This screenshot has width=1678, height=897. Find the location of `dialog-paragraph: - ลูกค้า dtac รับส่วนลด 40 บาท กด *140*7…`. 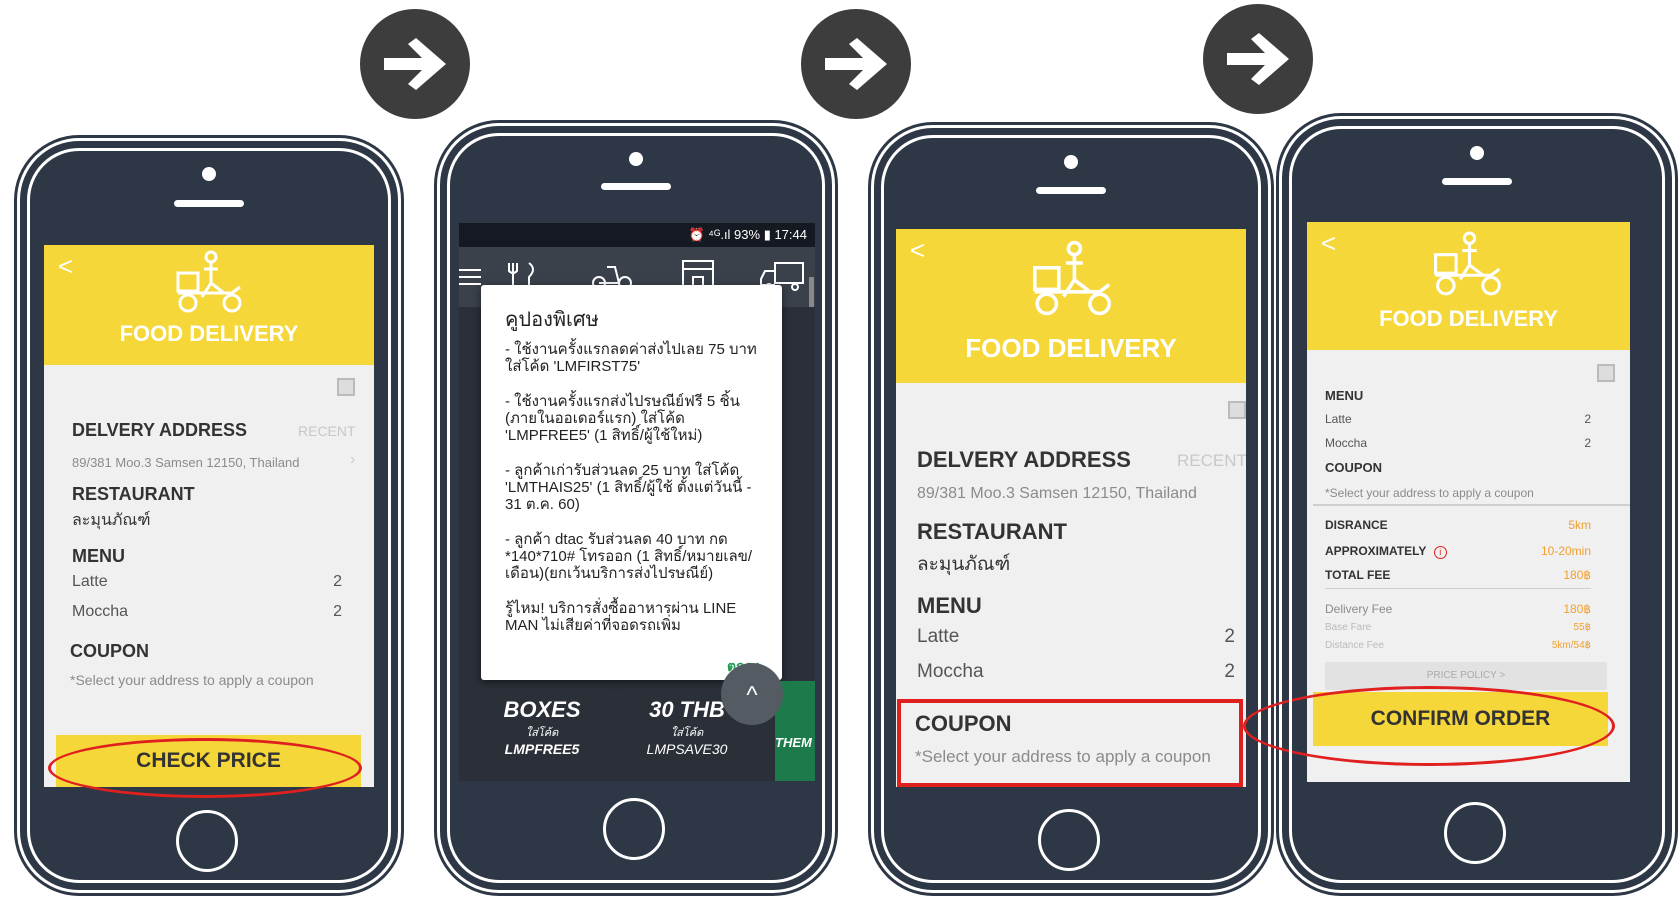

dialog-paragraph: - ลูกค้า dtac รับส่วนลด 40 บาท กด *140*7… is located at coordinates (629, 556).